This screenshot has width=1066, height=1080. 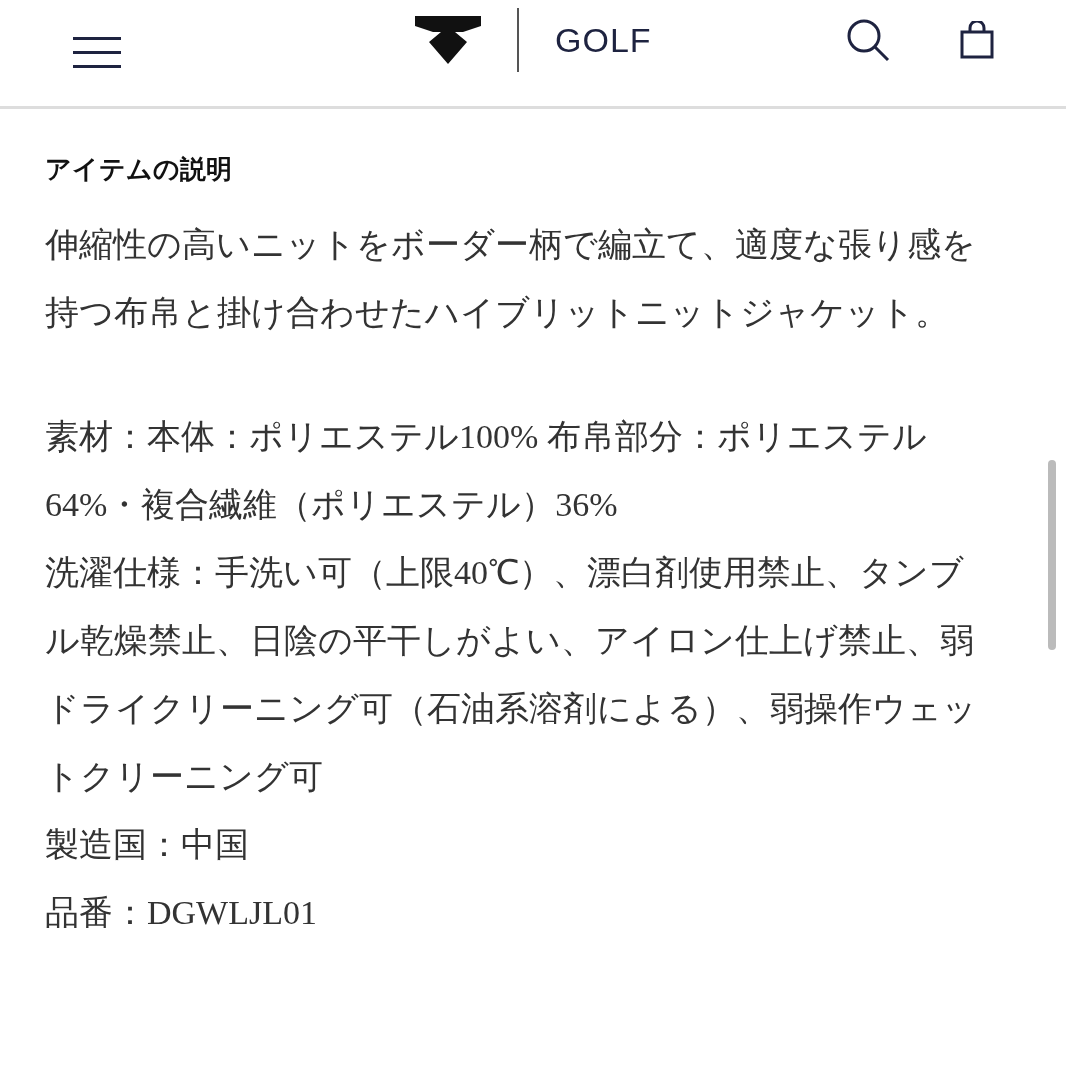 I want to click on search-icon, so click(x=868, y=40).